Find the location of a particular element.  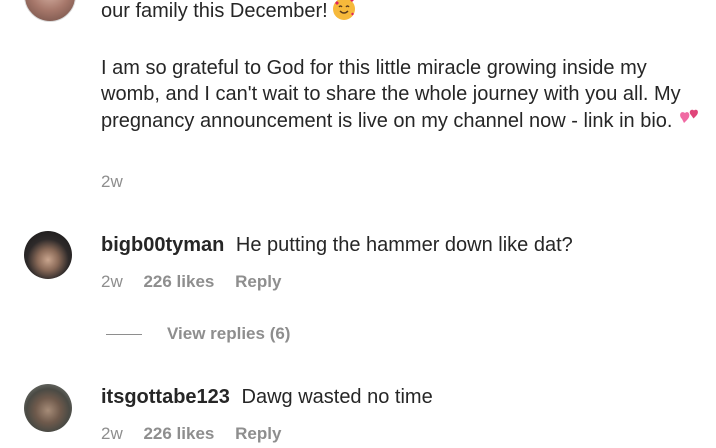

view-replies-divider is located at coordinates (124, 334).